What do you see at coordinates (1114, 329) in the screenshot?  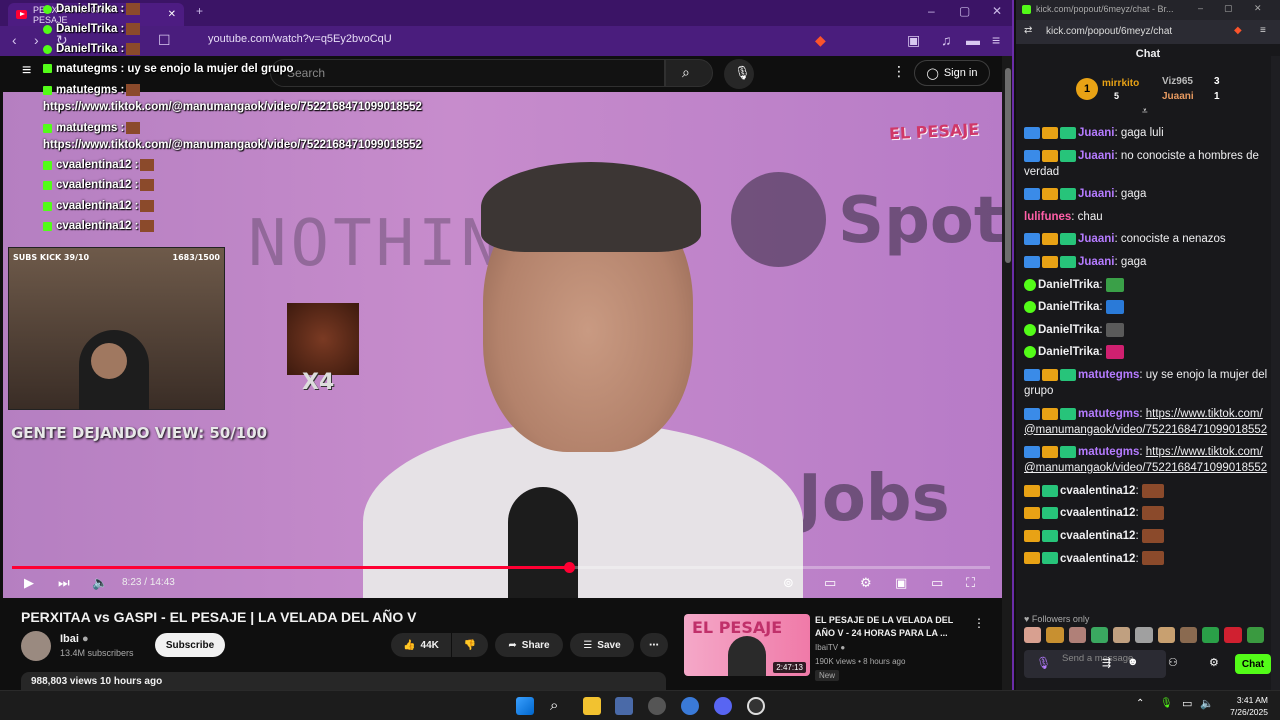 I see `chat-emote-icon` at bounding box center [1114, 329].